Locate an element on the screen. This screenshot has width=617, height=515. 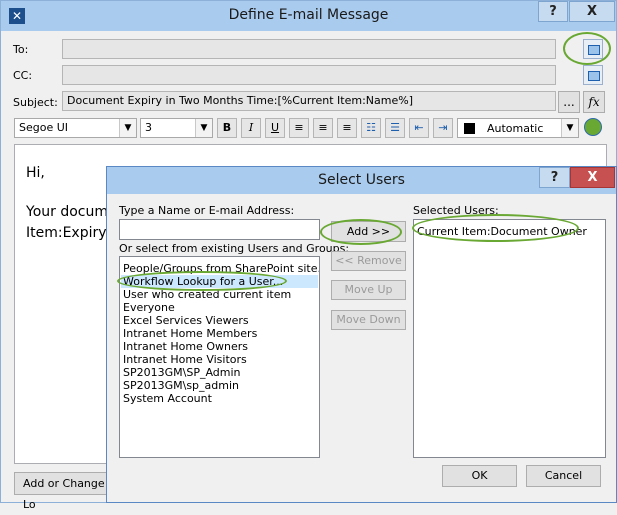
italic-button: I is located at coordinates (251, 128).